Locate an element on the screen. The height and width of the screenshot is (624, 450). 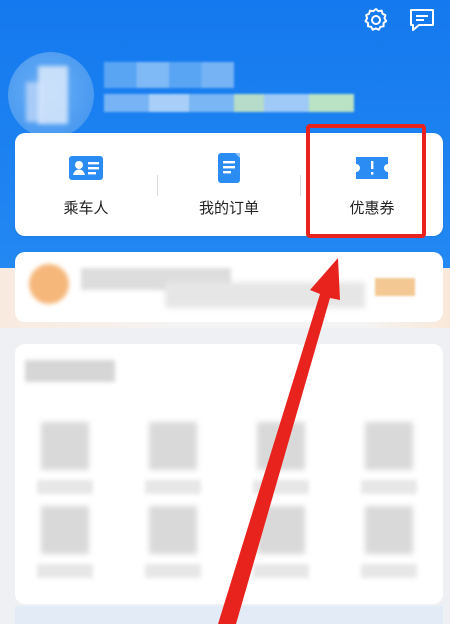
header-toolbar is located at coordinates (399, 20).